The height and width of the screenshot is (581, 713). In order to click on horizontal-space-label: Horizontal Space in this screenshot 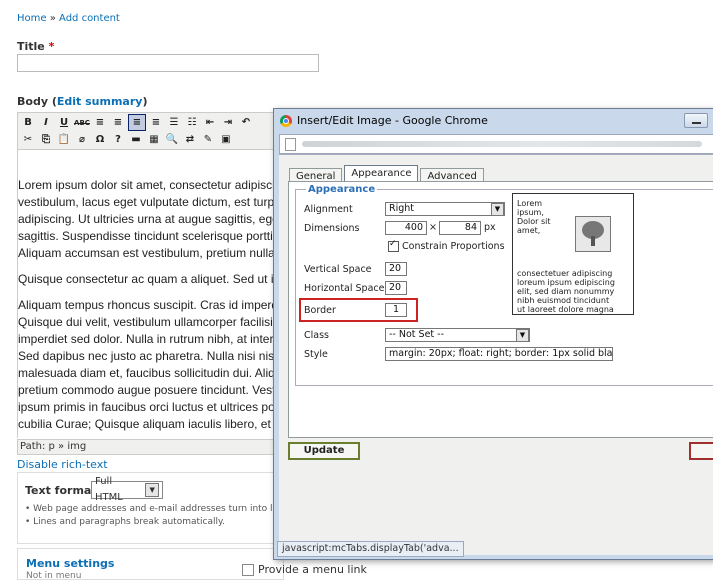, I will do `click(344, 288)`.